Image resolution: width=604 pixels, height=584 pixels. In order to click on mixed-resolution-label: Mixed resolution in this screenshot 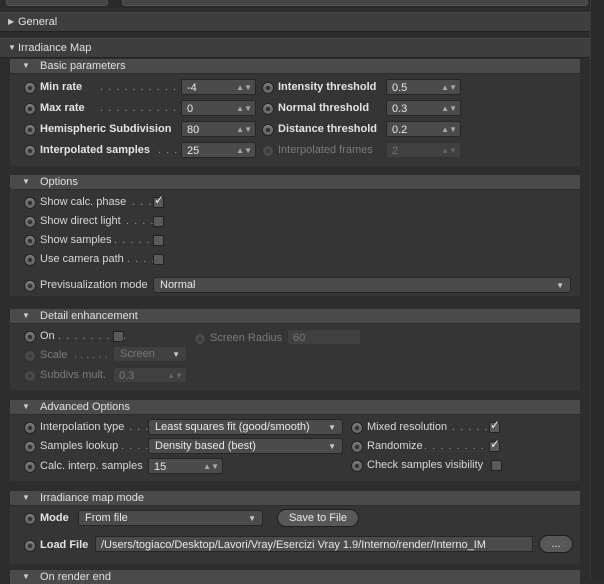, I will do `click(407, 427)`.